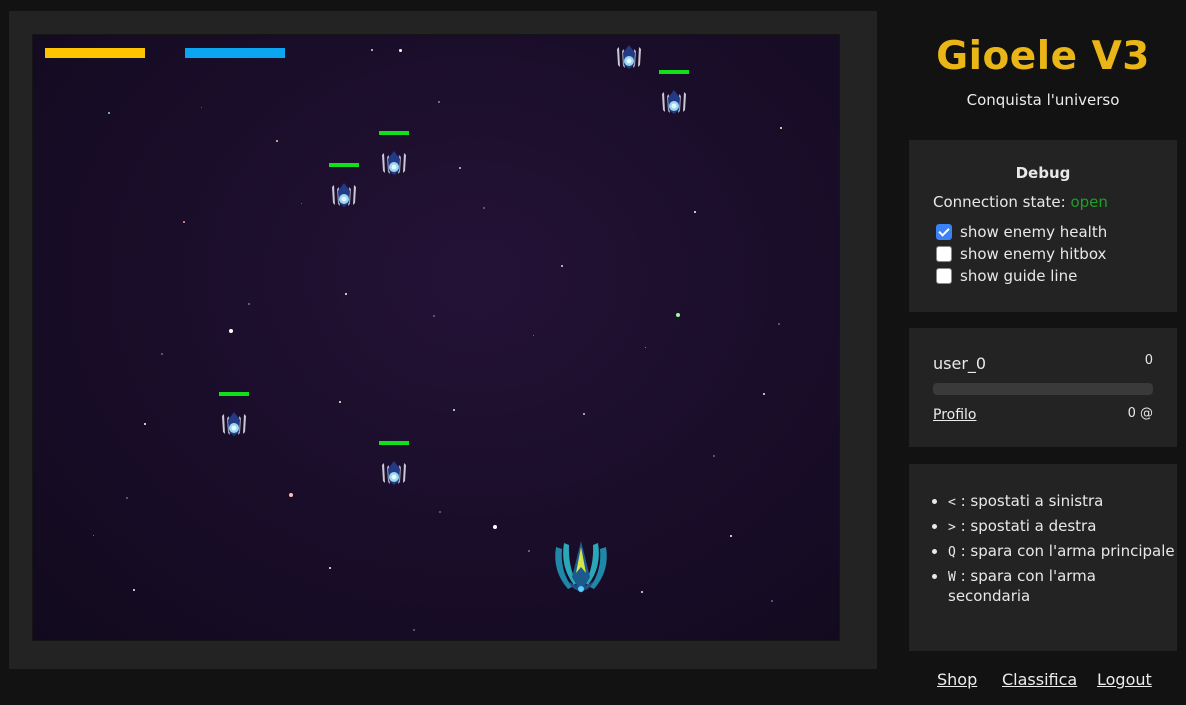  What do you see at coordinates (944, 232) in the screenshot?
I see `show-enemy-health-checkbox` at bounding box center [944, 232].